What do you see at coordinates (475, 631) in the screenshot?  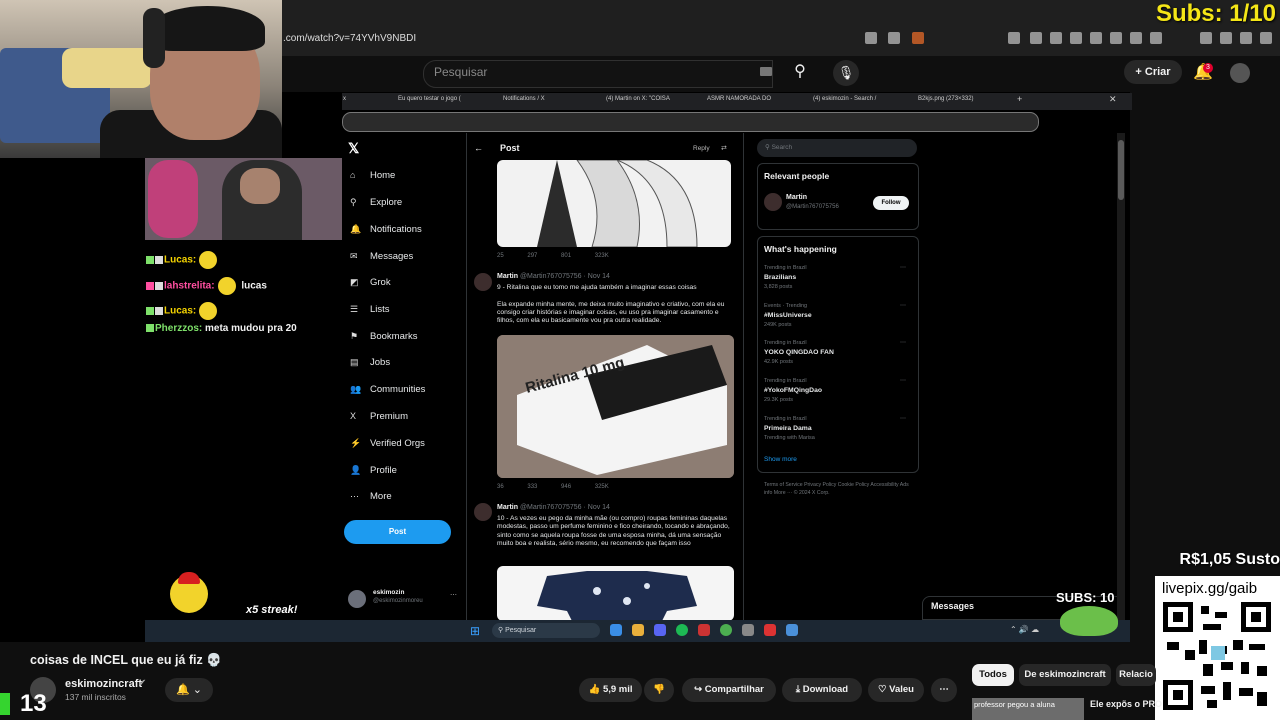 I see `windows-start-icon: ⊞` at bounding box center [475, 631].